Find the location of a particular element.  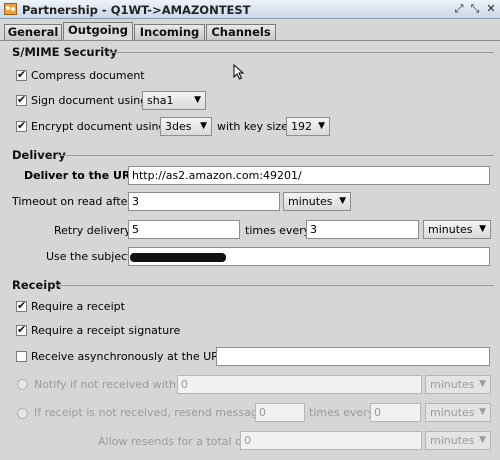

window-titlebar: Partnership - Q1WT->AMAZONTEST ⤢ ⤡ ✕ is located at coordinates (250, 9).